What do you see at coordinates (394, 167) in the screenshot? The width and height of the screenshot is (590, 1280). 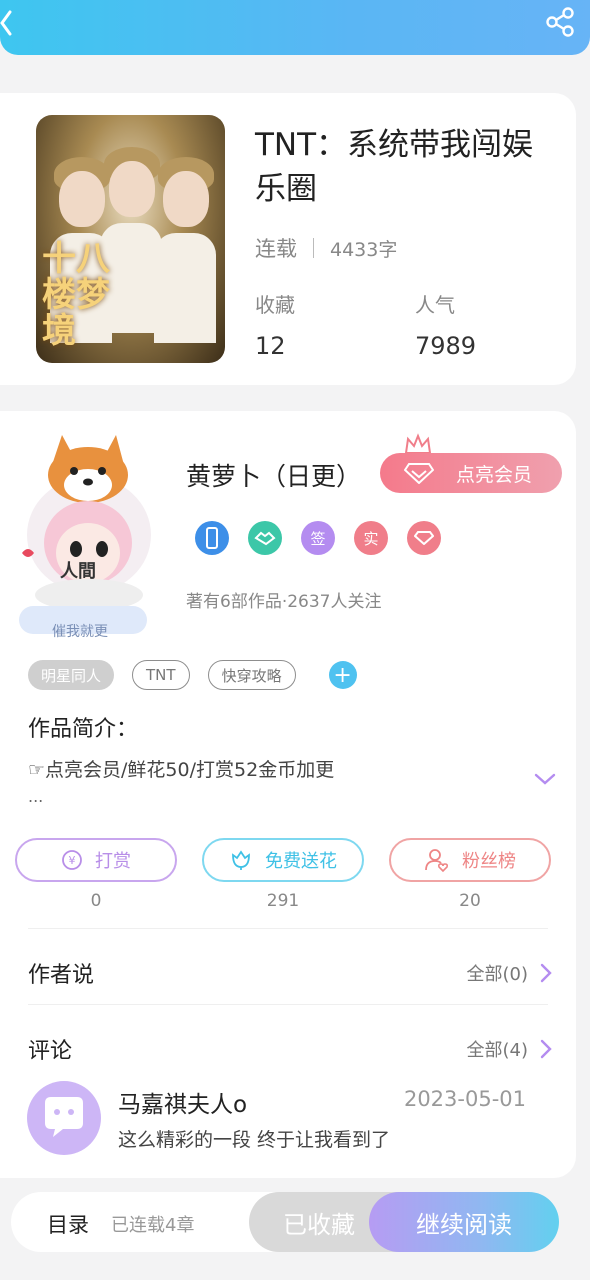 I see `book-title: TNT：系统带我闯娱乐圈` at bounding box center [394, 167].